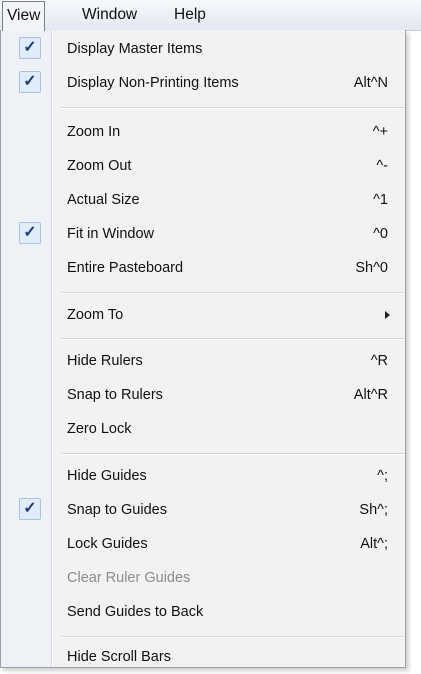 Image resolution: width=421 pixels, height=674 pixels. I want to click on menu-item-lock-guides: Lock Guides Alt^;, so click(203, 544).